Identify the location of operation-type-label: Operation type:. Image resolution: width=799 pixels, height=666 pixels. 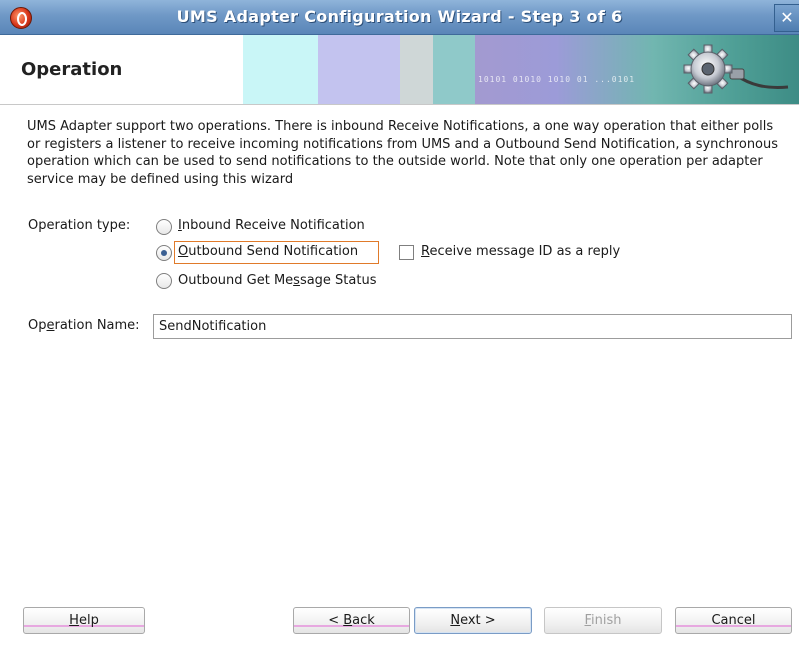
(79, 225).